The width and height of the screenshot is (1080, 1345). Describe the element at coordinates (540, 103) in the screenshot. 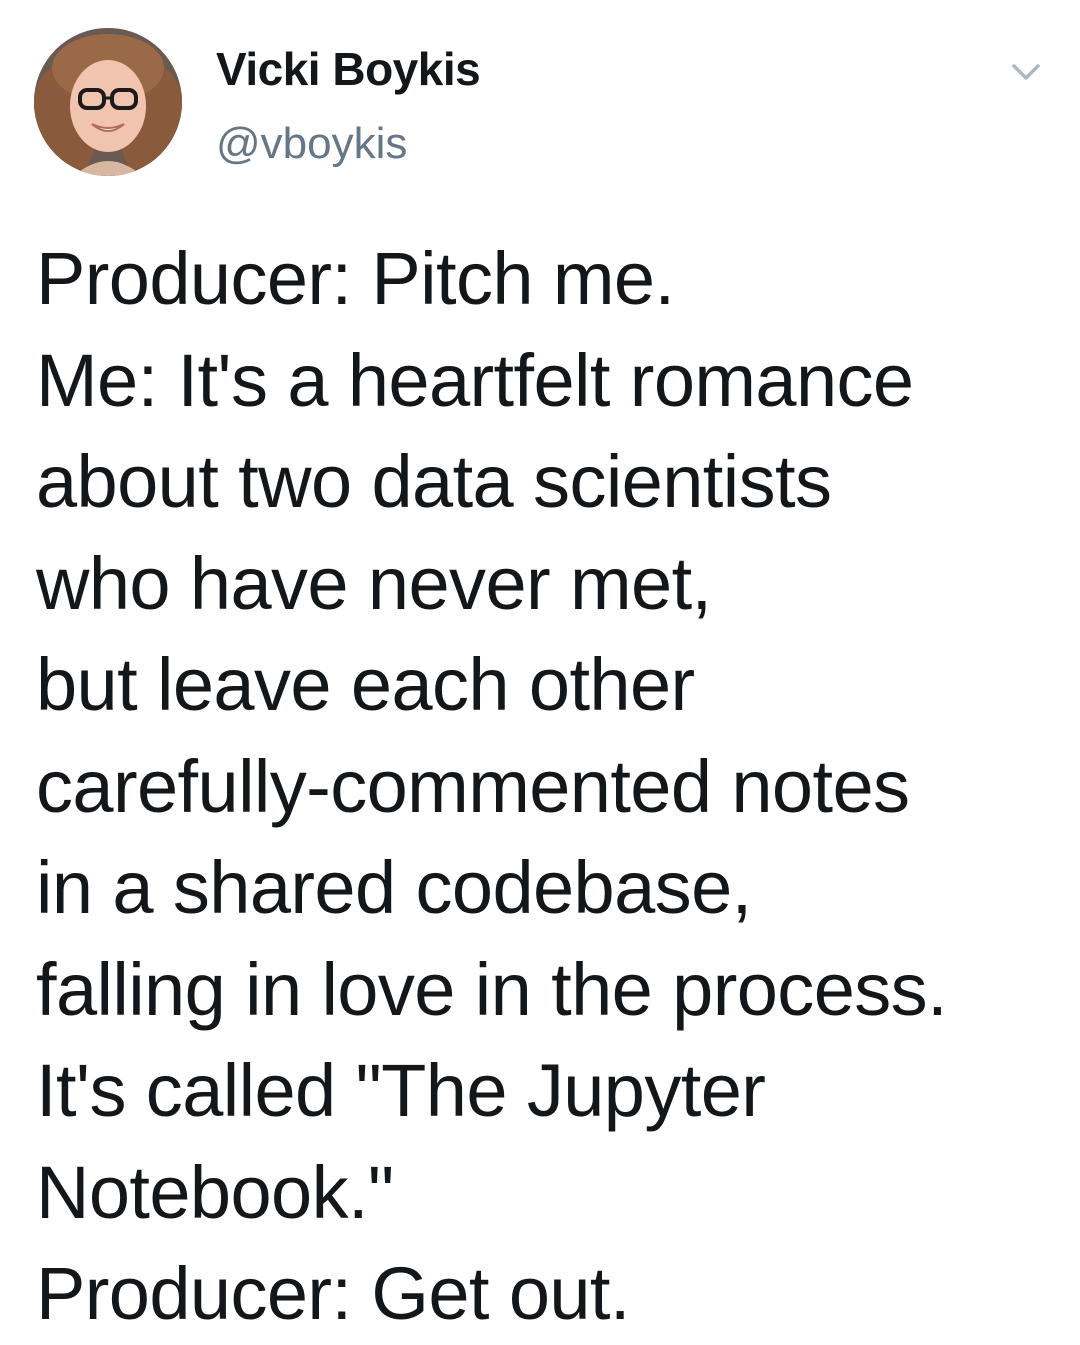

I see `tweet-header: Vicki Boykis @vboykis` at that location.